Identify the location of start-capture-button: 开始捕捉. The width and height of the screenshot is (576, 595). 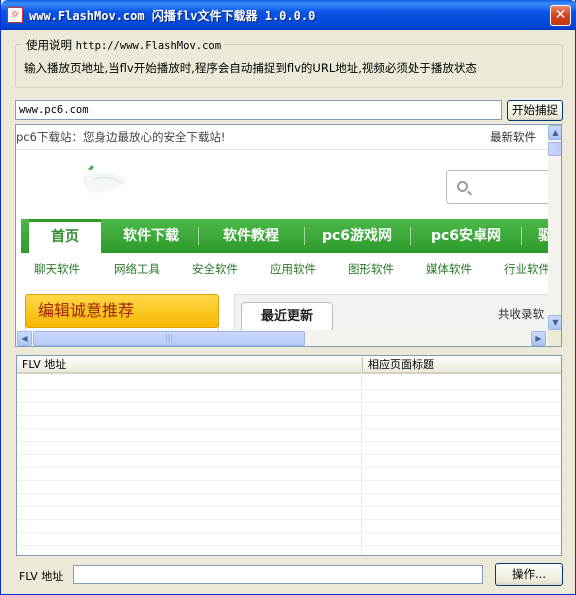
(535, 110).